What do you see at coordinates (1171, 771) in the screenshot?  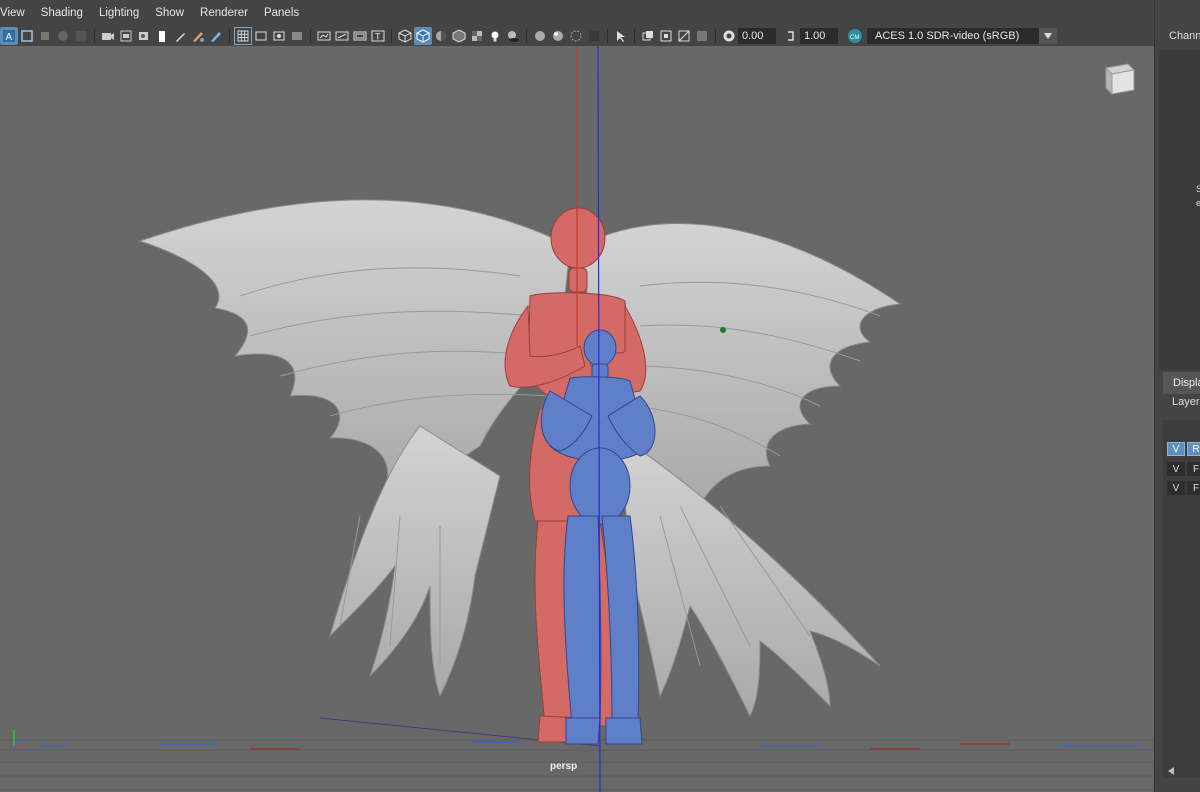 I see `scroll-left-arrow-icon` at bounding box center [1171, 771].